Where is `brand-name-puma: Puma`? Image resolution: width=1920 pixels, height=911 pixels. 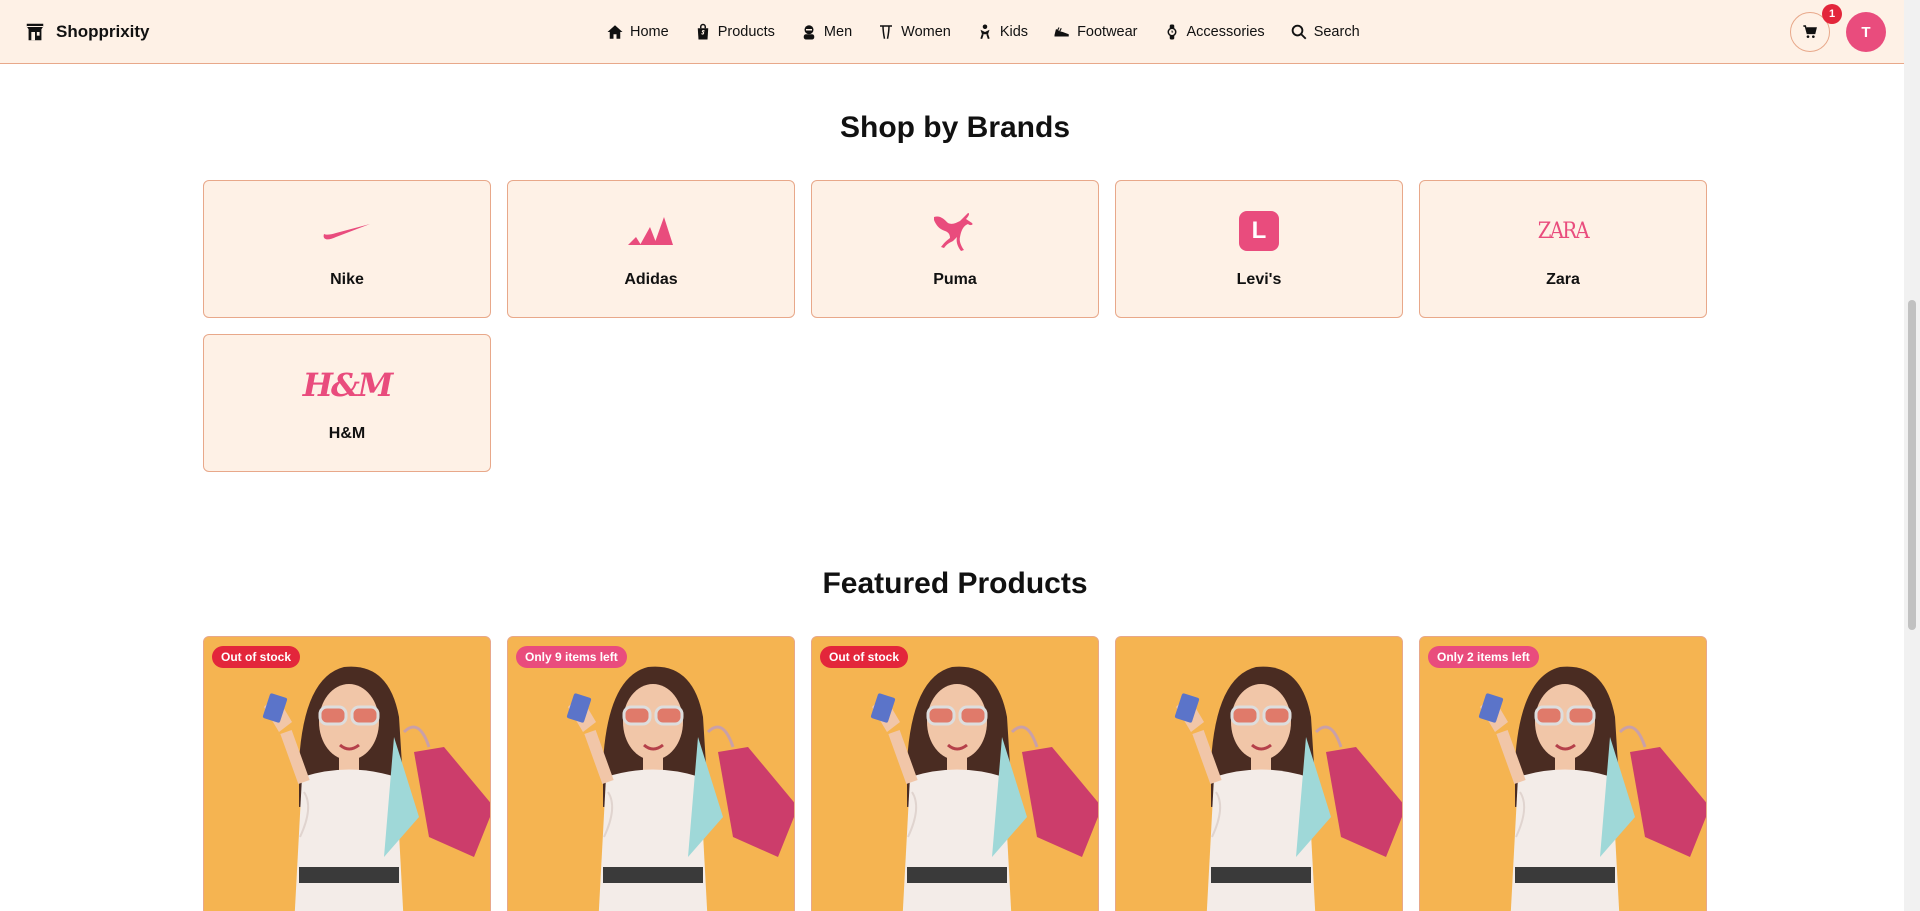 brand-name-puma: Puma is located at coordinates (955, 279).